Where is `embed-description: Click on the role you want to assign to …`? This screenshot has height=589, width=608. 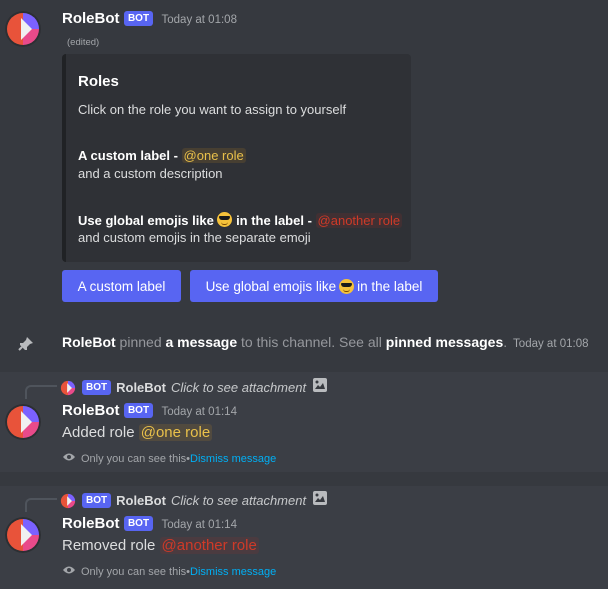
embed-description: Click on the role you want to assign to … is located at coordinates (212, 109).